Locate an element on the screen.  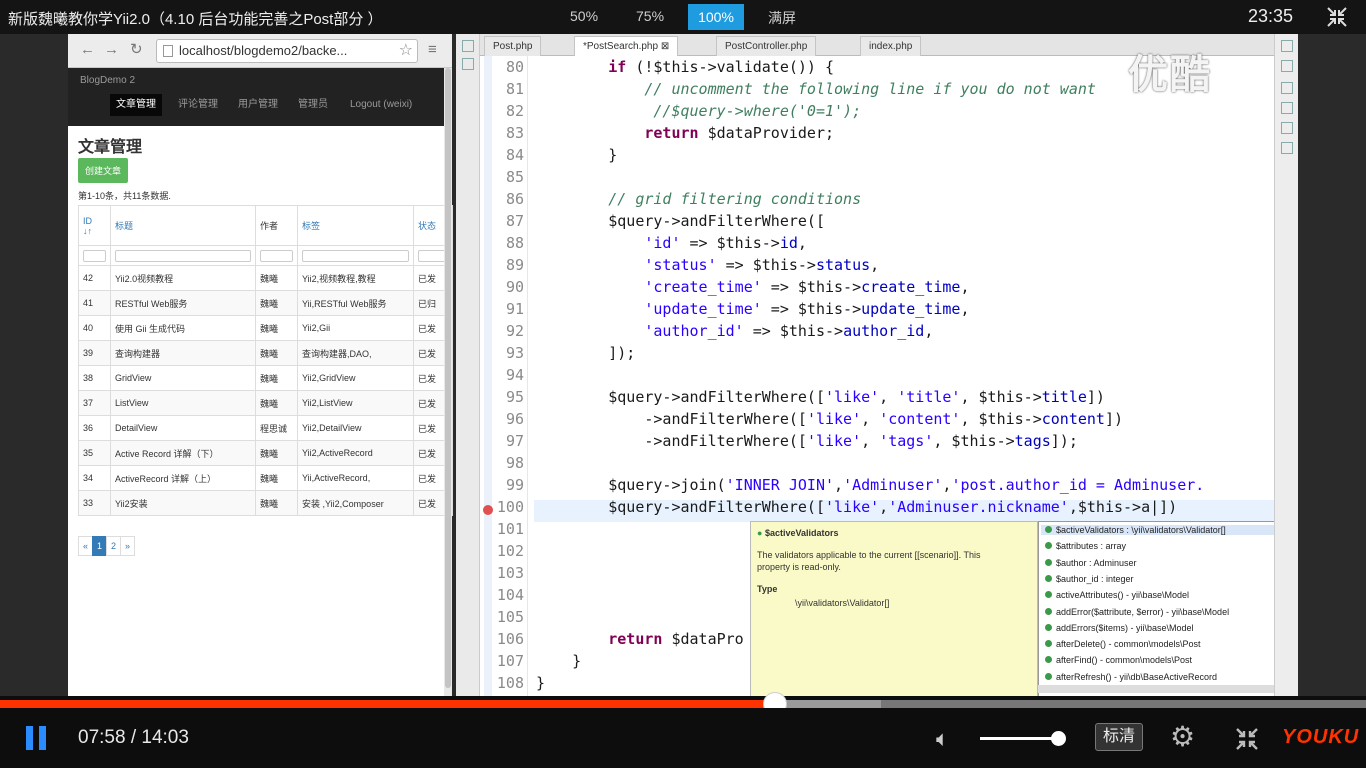
line-number: 102 is located at coordinates (510, 551).